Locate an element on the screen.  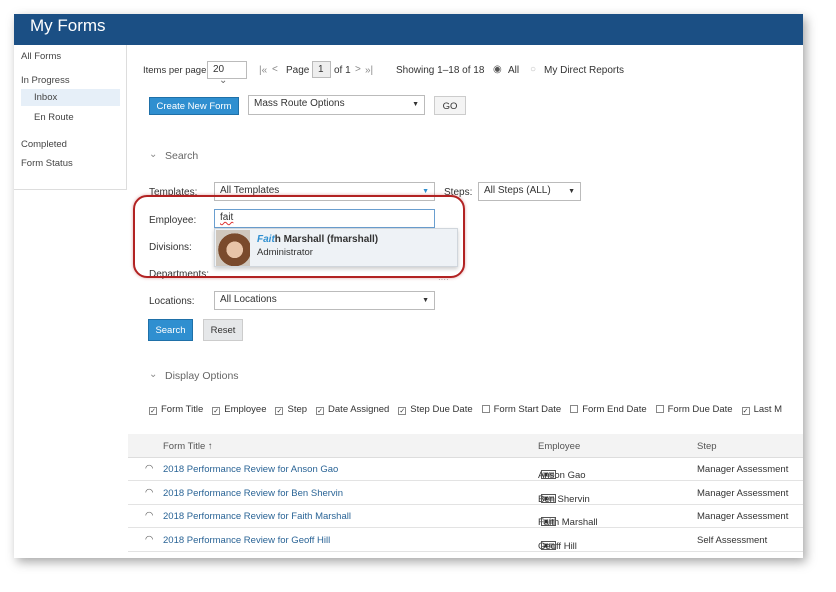
display-option-label: Step is located at coordinates (297, 409).